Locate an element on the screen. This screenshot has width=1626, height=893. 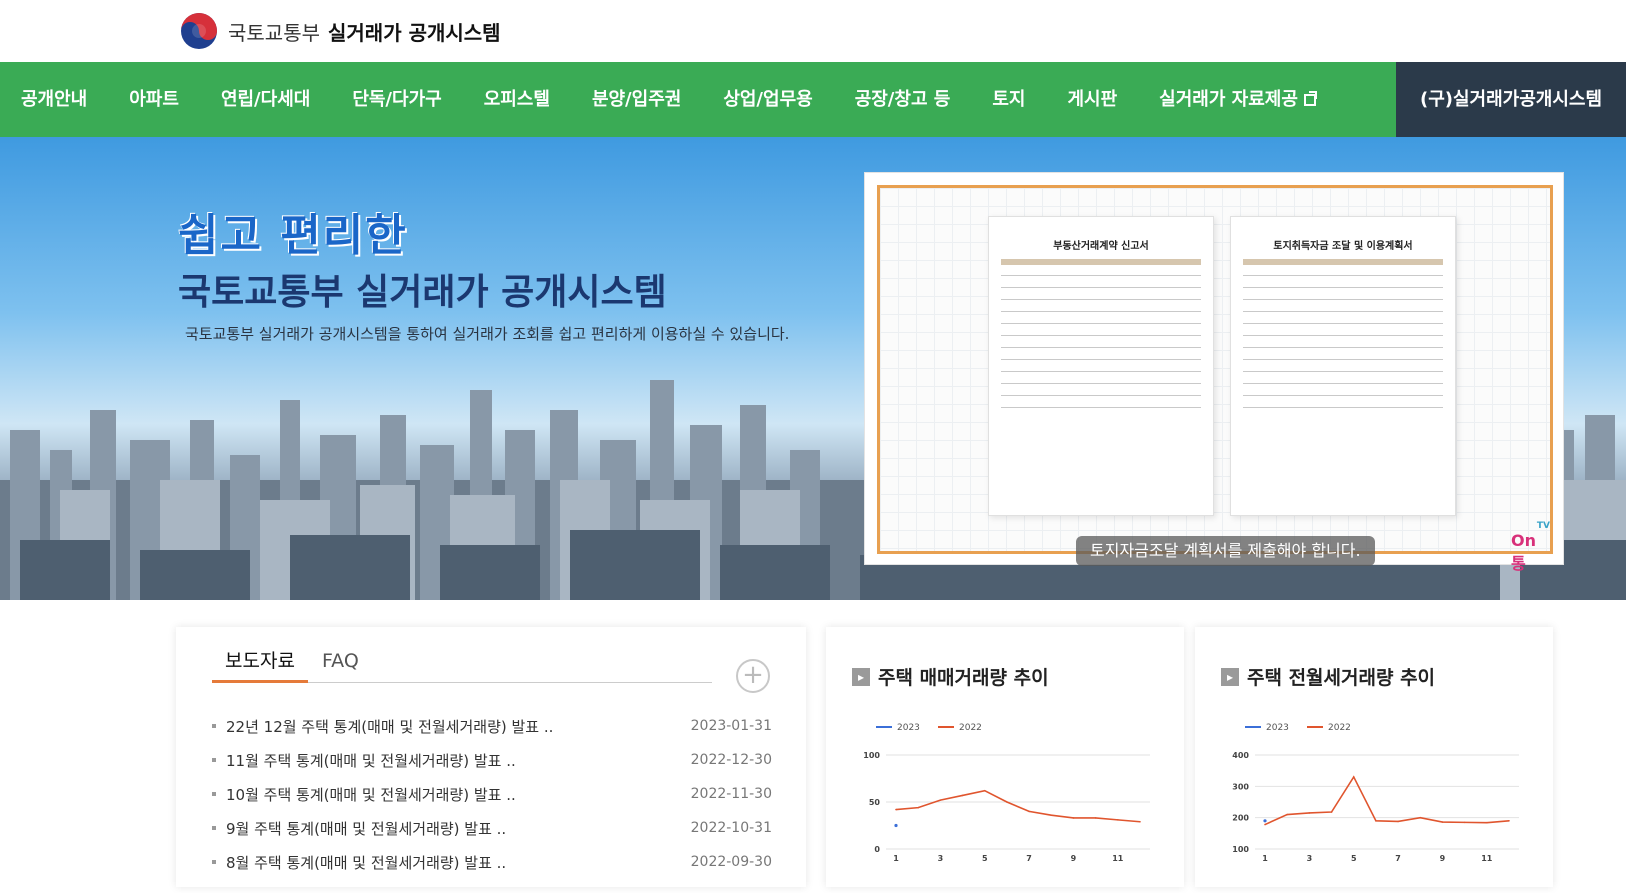
nav-old-system: (구)실거래가공개시스템 is located at coordinates (1511, 99).